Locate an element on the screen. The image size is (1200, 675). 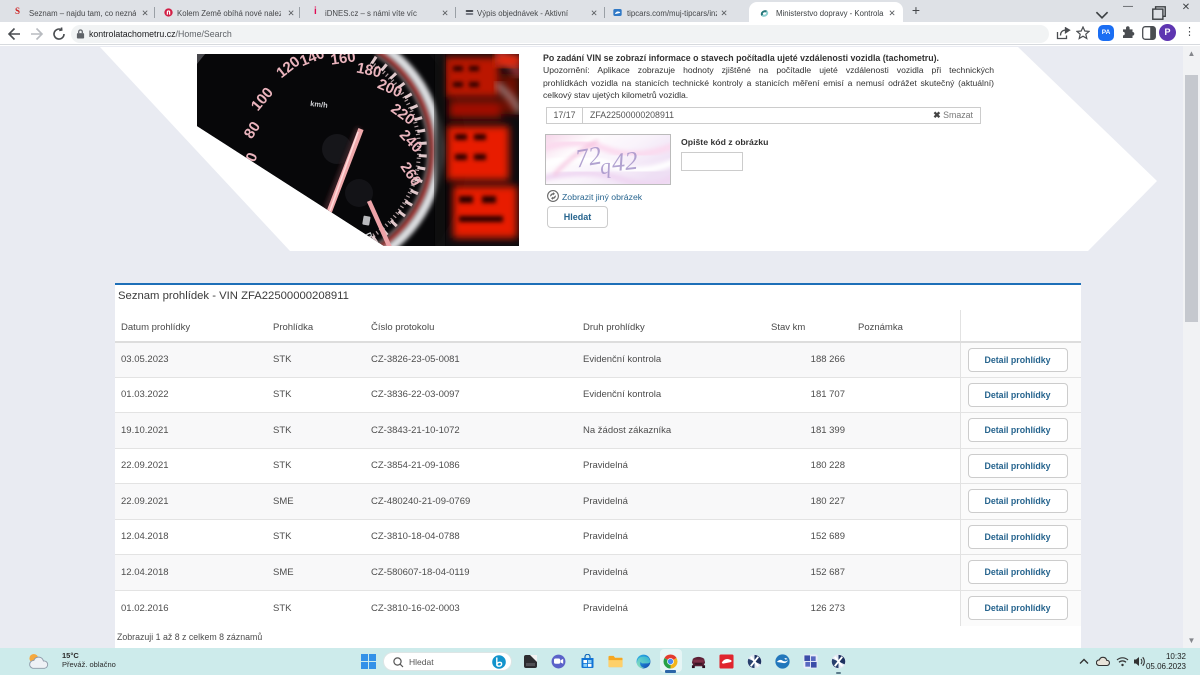
svg-text: 42 is located at coordinates (624, 162).